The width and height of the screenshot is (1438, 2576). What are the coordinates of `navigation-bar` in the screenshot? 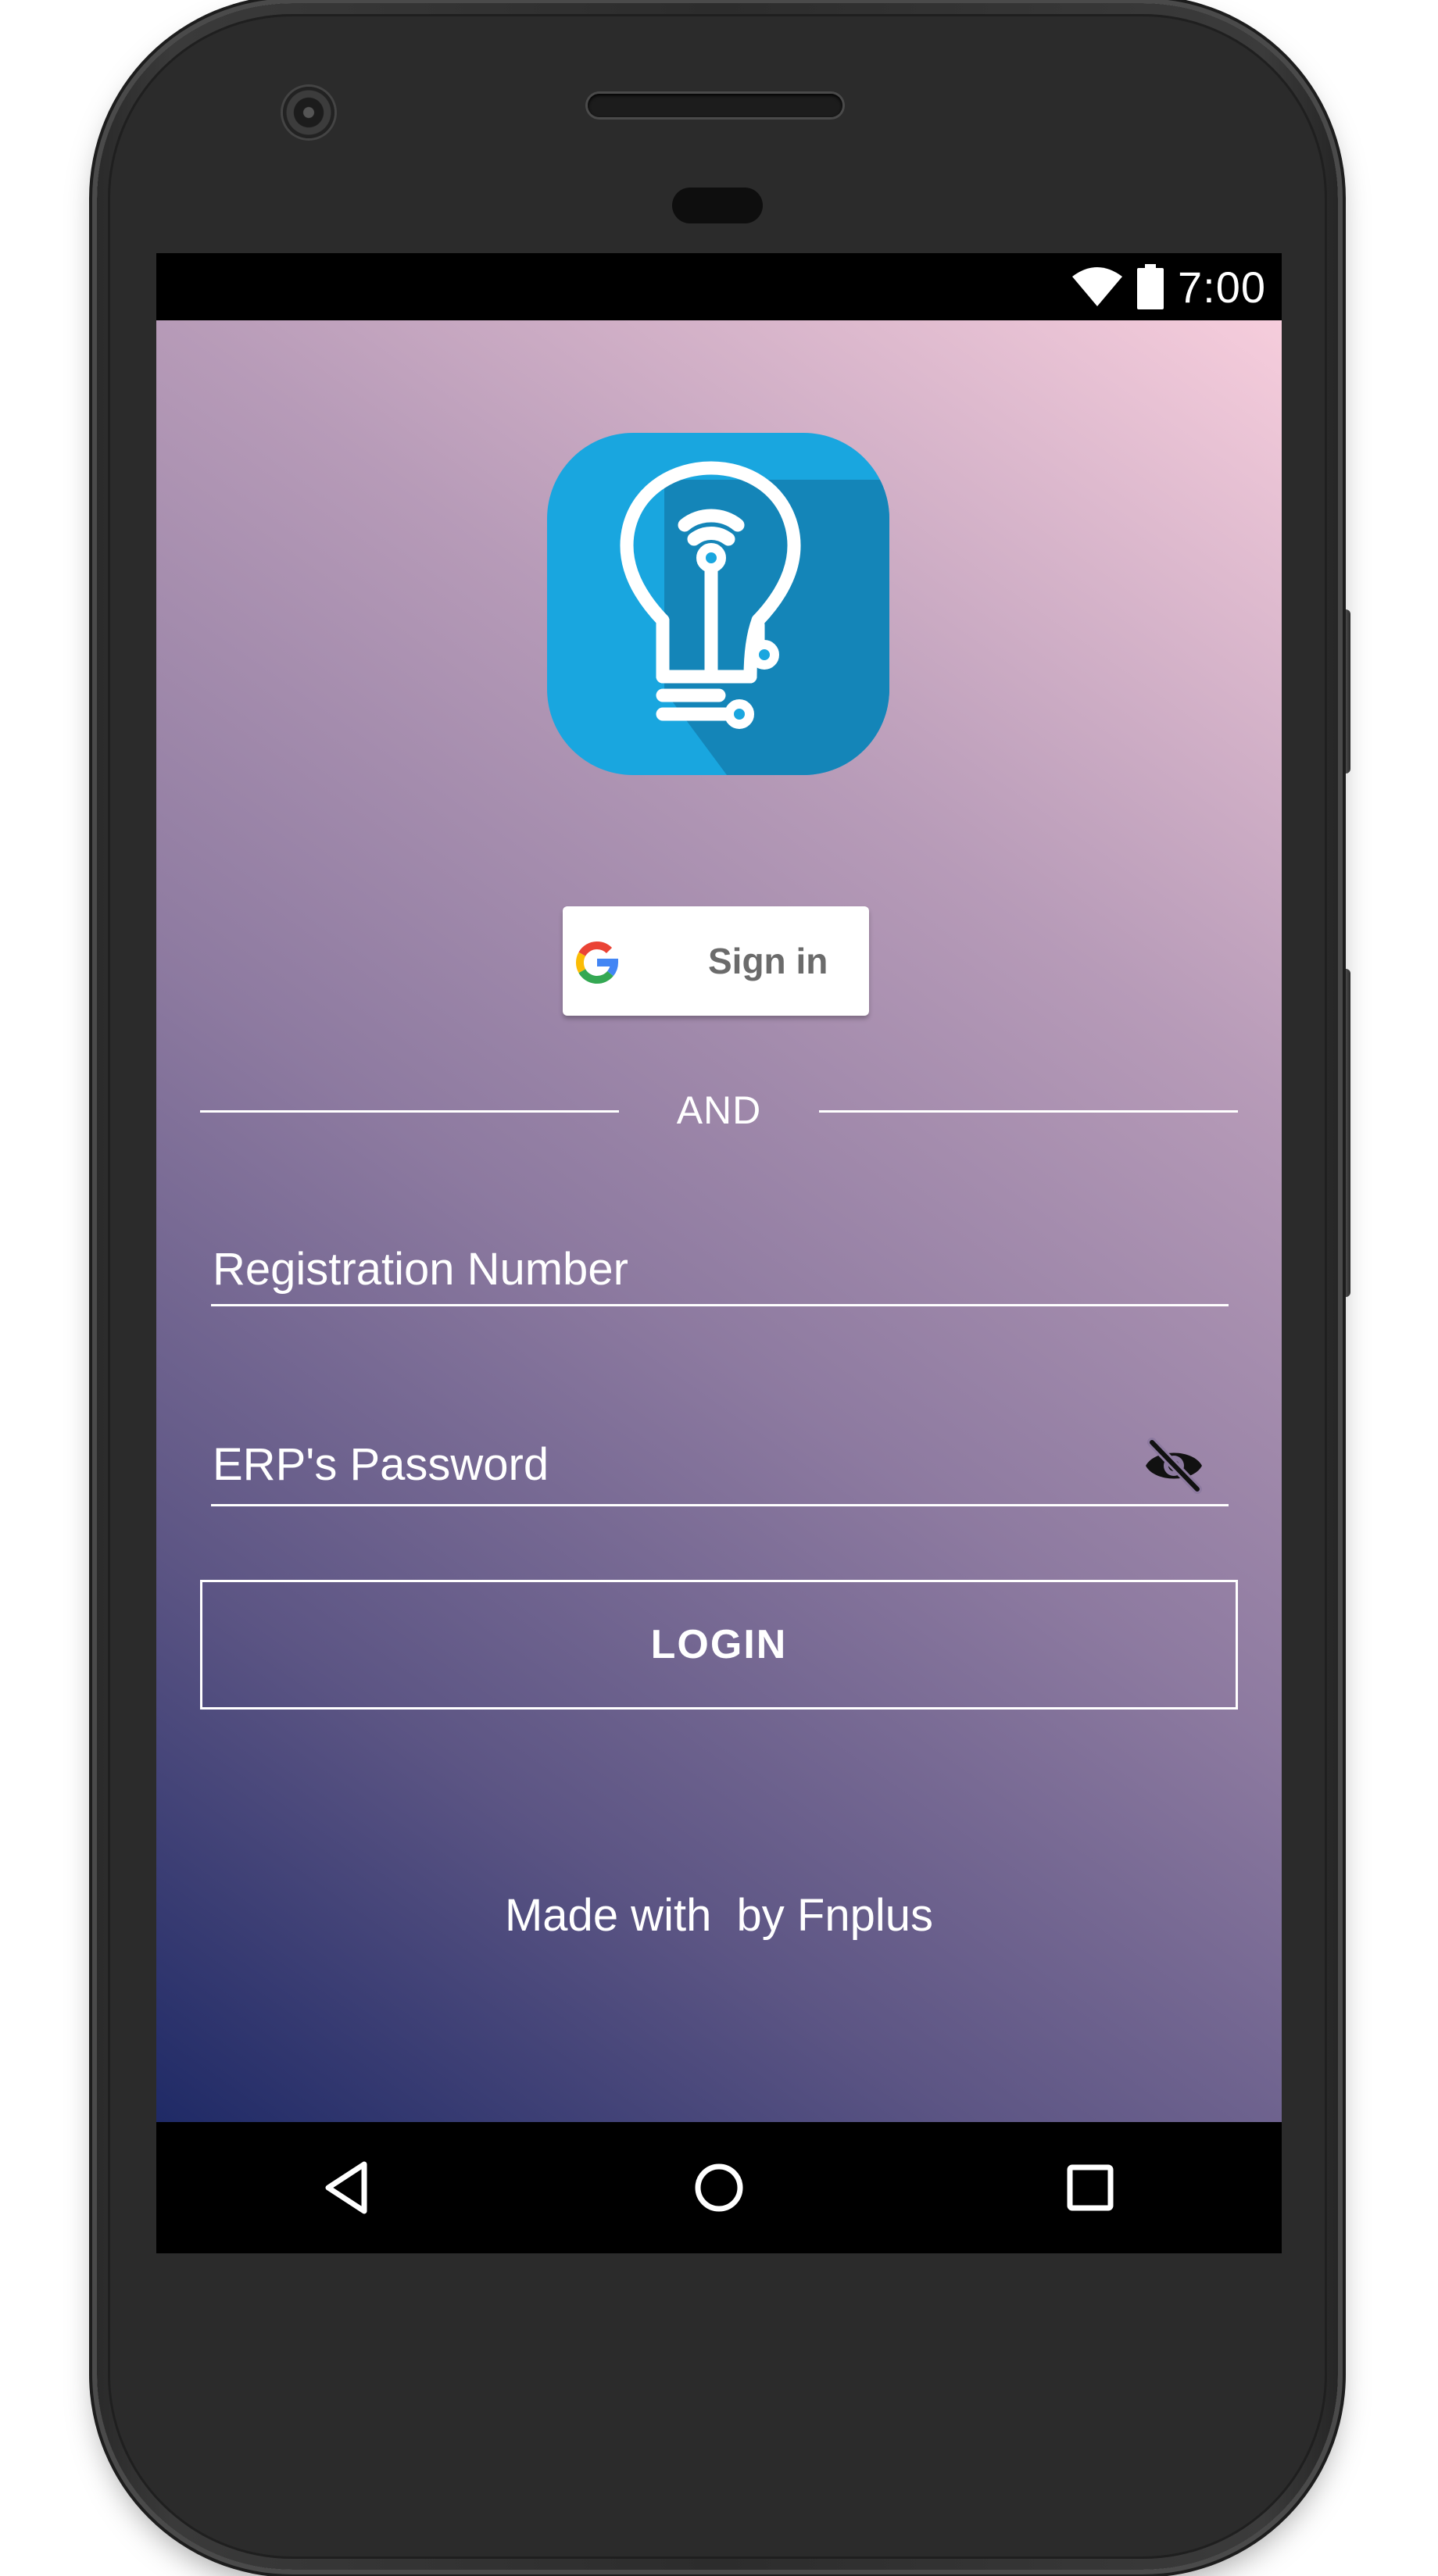 It's located at (719, 2188).